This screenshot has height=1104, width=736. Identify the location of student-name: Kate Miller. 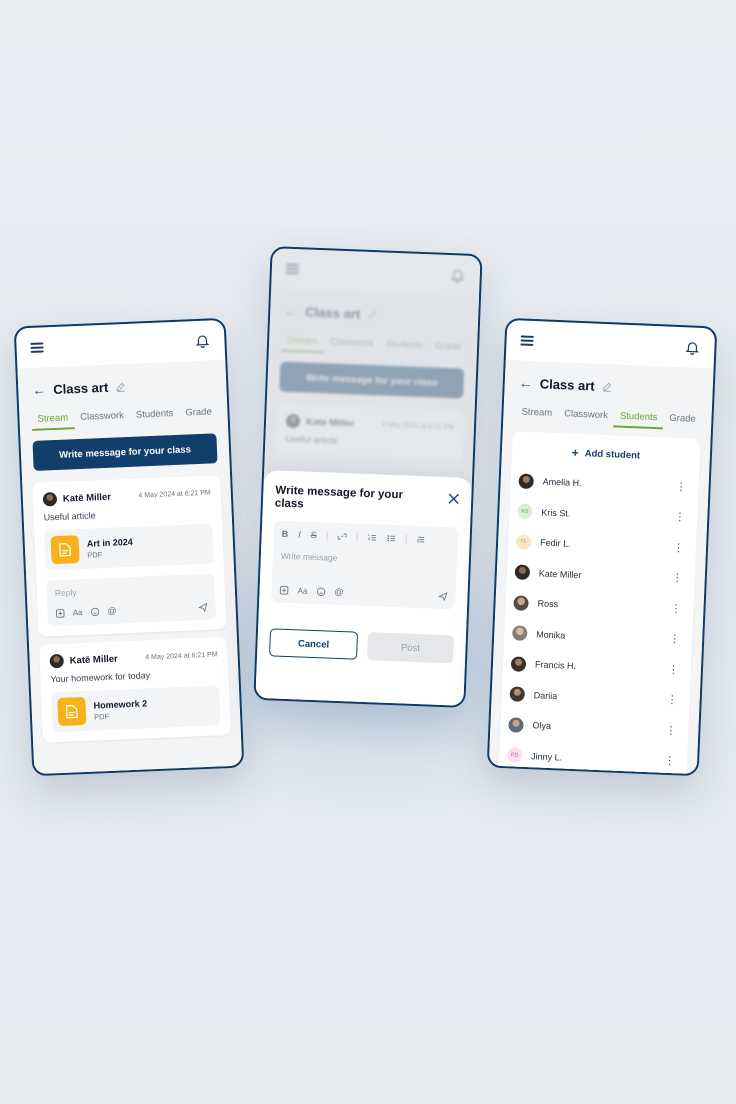
(560, 574).